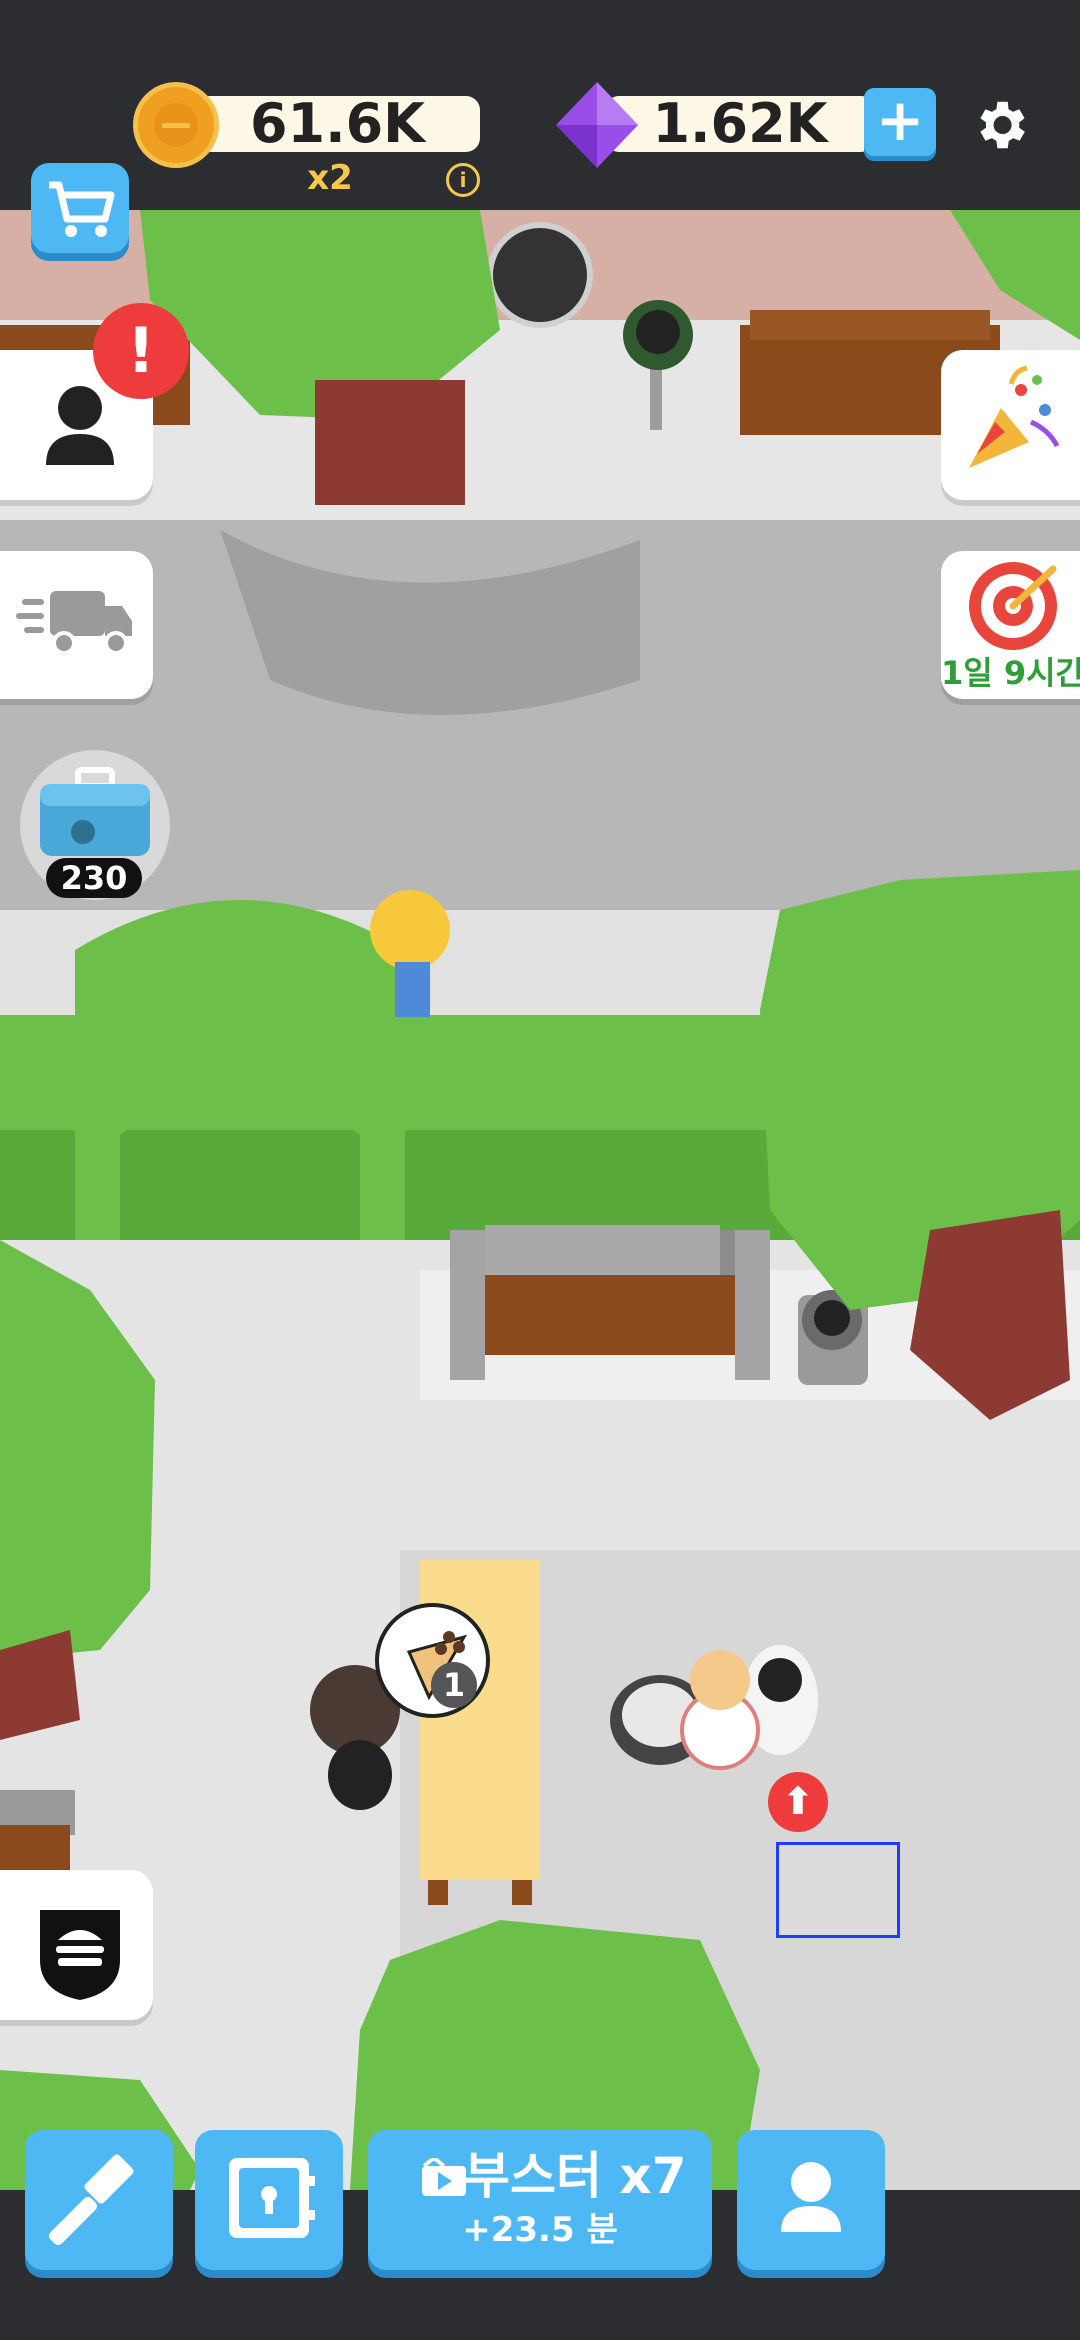 The height and width of the screenshot is (2340, 1080). I want to click on booster-button: 부스터 x7 +23.5 분, so click(540, 2200).